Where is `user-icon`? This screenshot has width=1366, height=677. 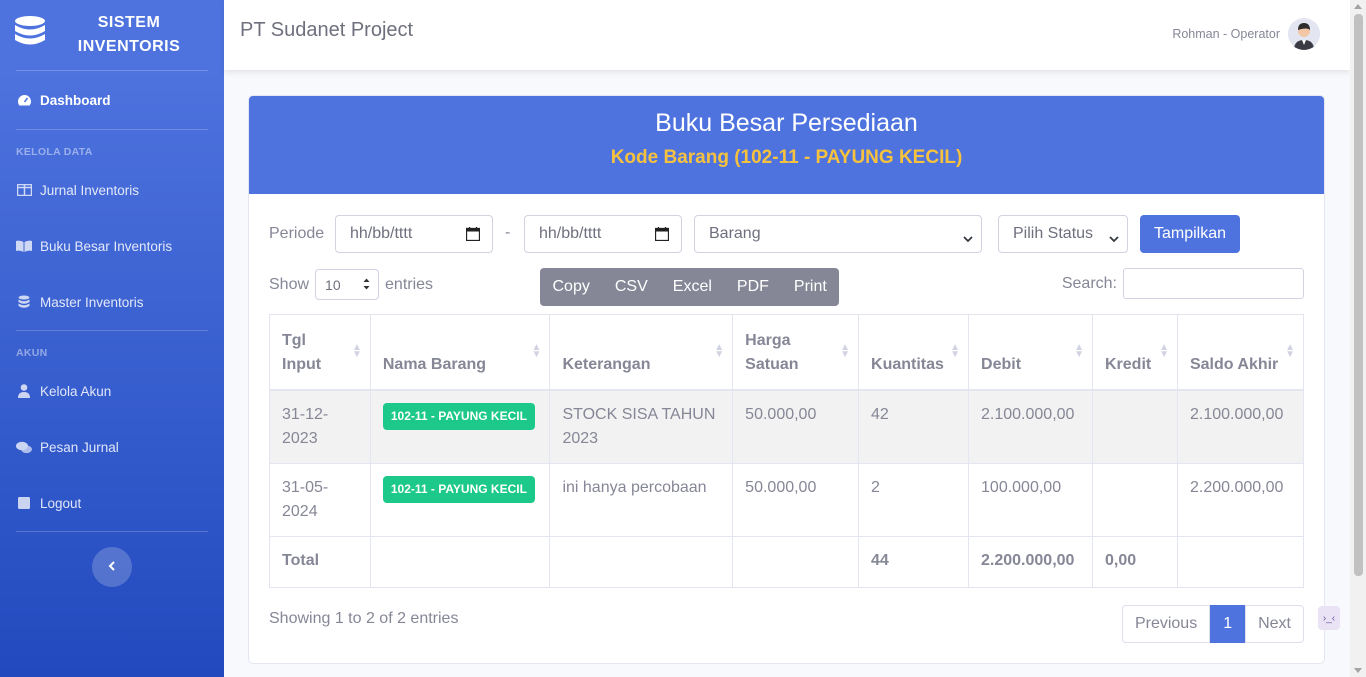
user-icon is located at coordinates (24, 391).